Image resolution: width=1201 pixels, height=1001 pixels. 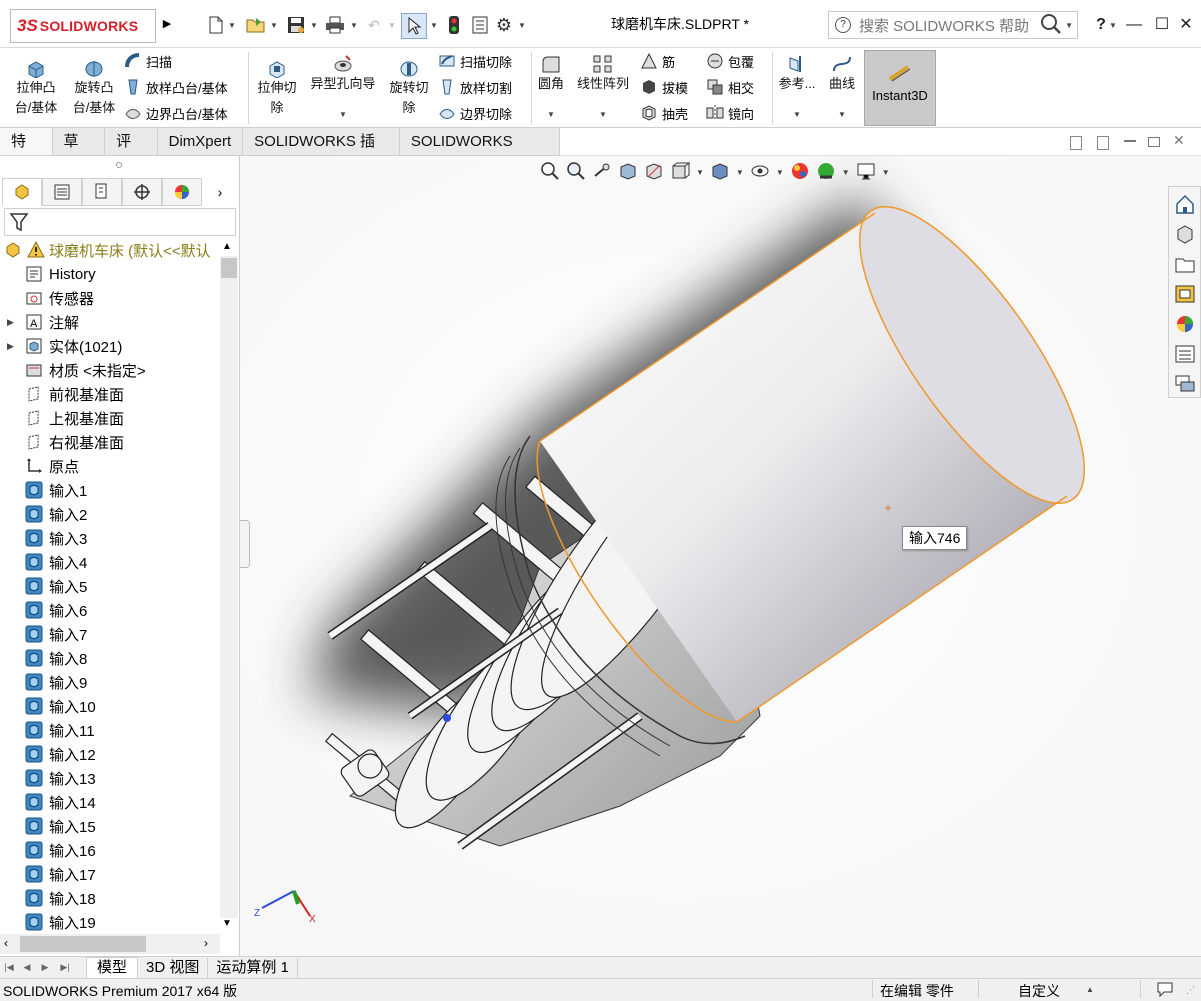 I want to click on dimxpert-manager-tab-icon, so click(x=142, y=192).